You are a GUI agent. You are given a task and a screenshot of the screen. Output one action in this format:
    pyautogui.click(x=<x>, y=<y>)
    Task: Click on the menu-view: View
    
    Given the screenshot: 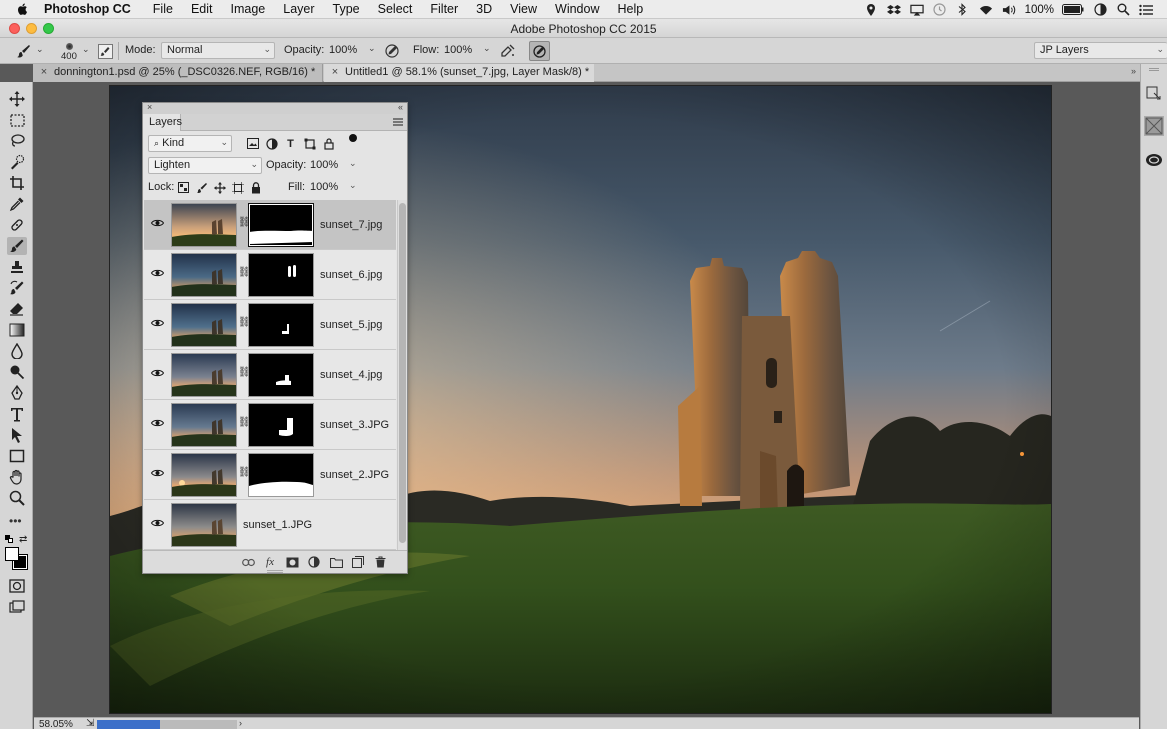 What is the action you would take?
    pyautogui.click(x=523, y=9)
    